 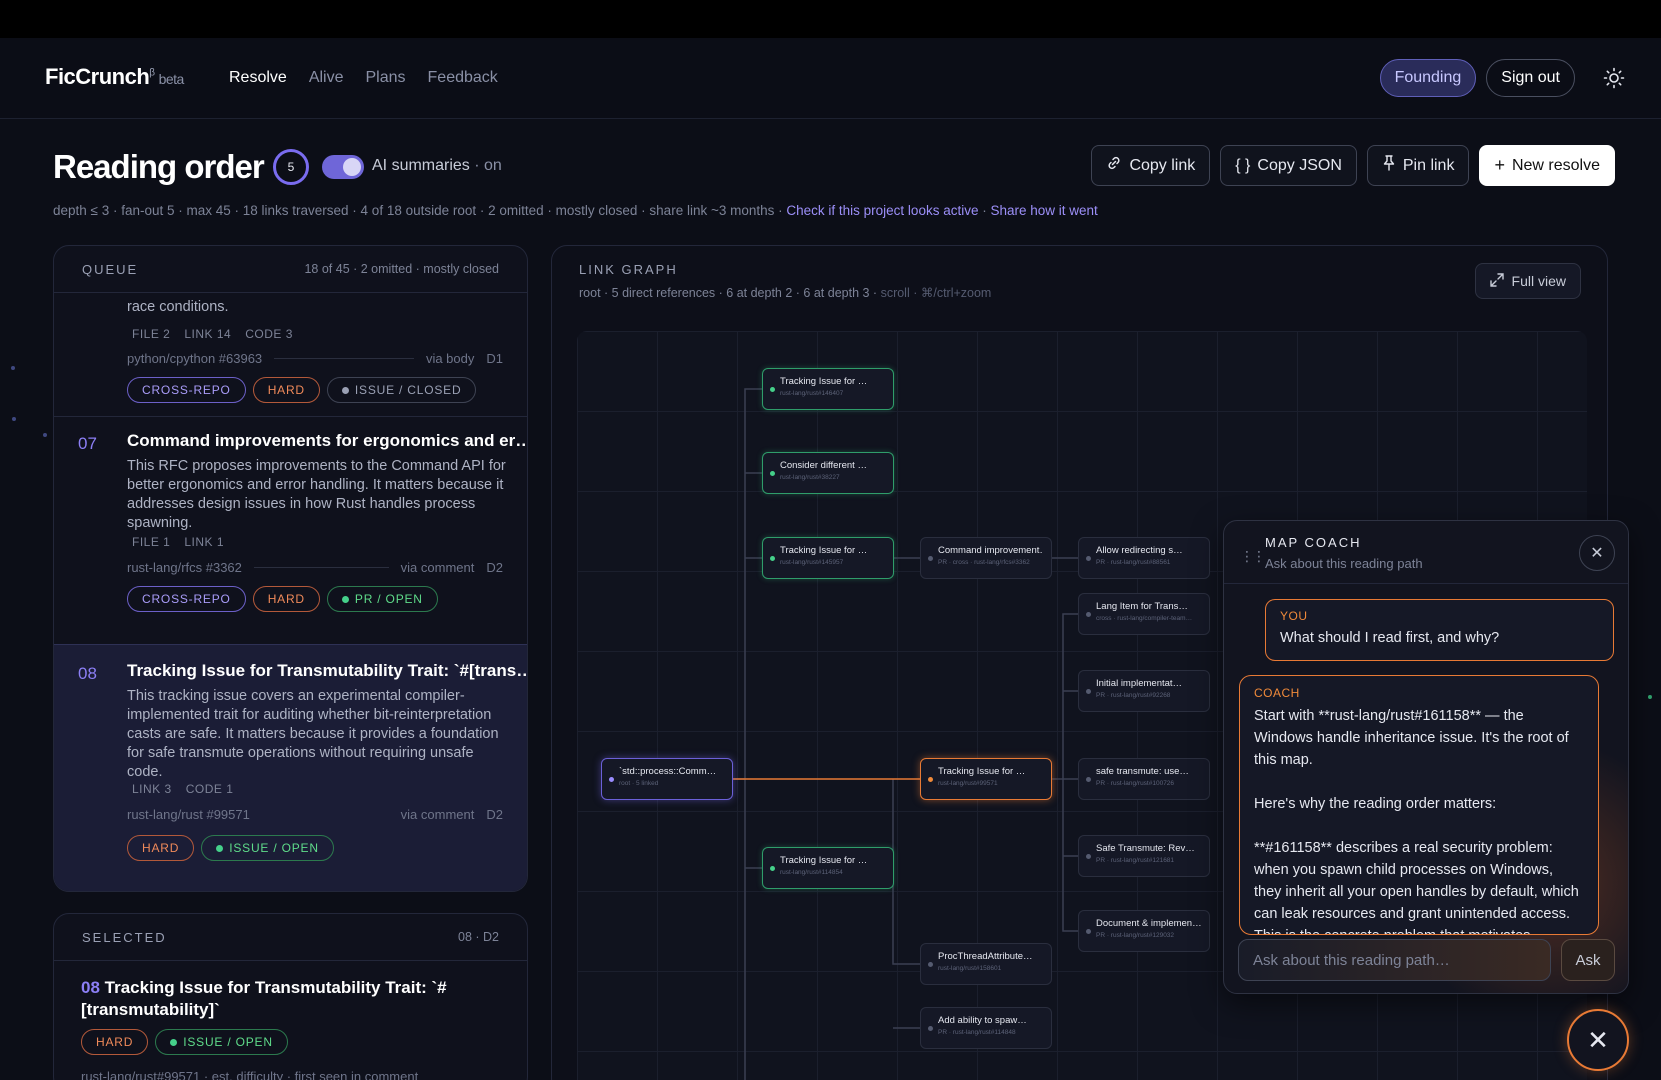 I want to click on sun-icon, so click(x=1614, y=78).